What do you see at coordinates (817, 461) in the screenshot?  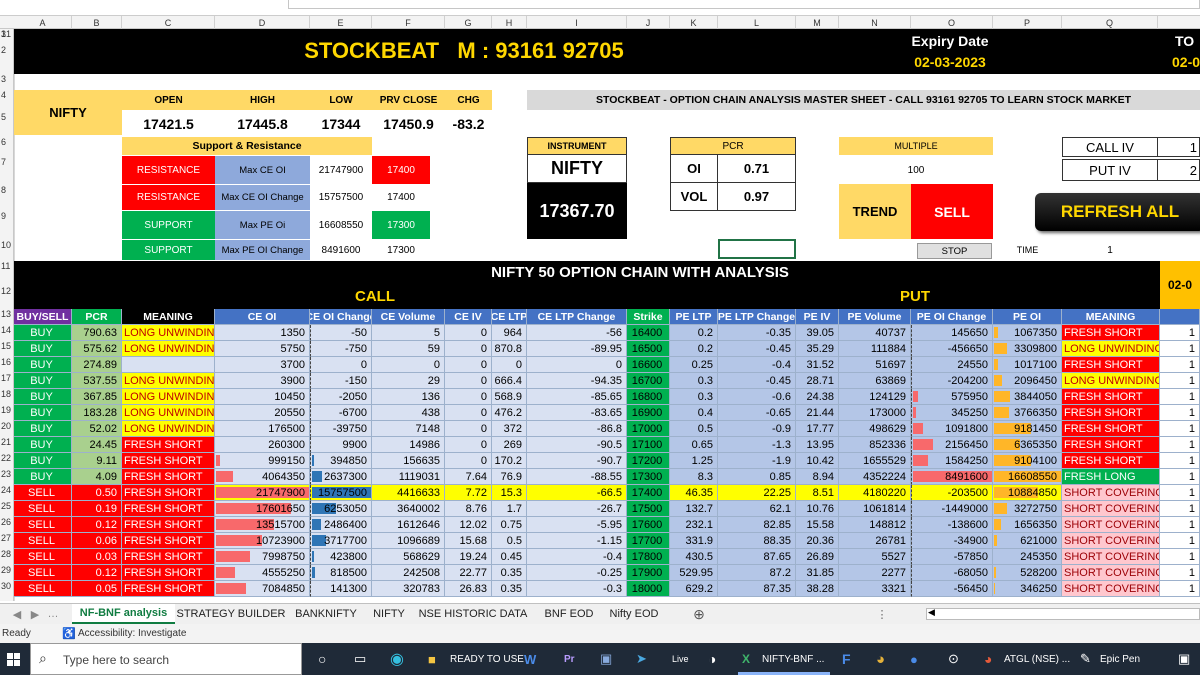 I see `chain-cell: 10.42` at bounding box center [817, 461].